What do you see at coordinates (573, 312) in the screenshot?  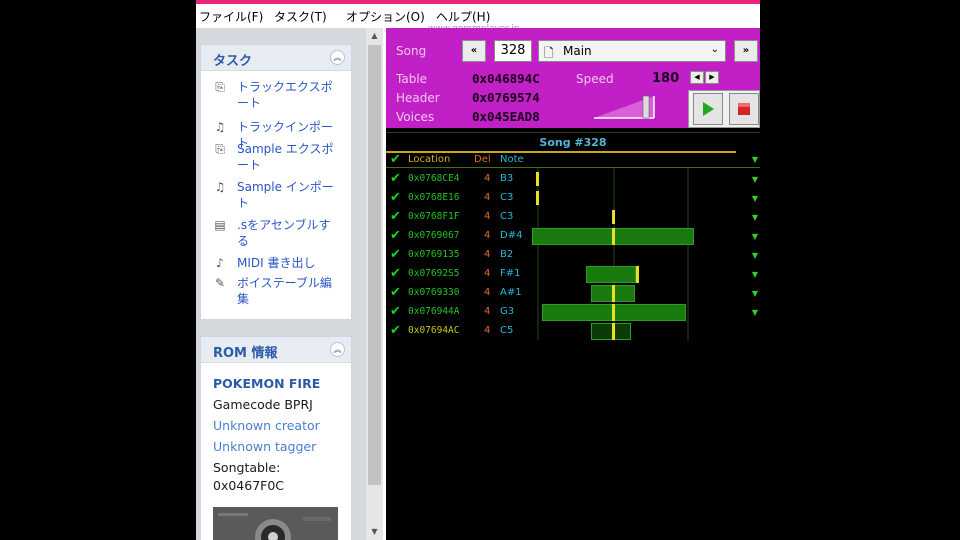 I see `track-row: ✔ 0x076944A 4 G3 ▼` at bounding box center [573, 312].